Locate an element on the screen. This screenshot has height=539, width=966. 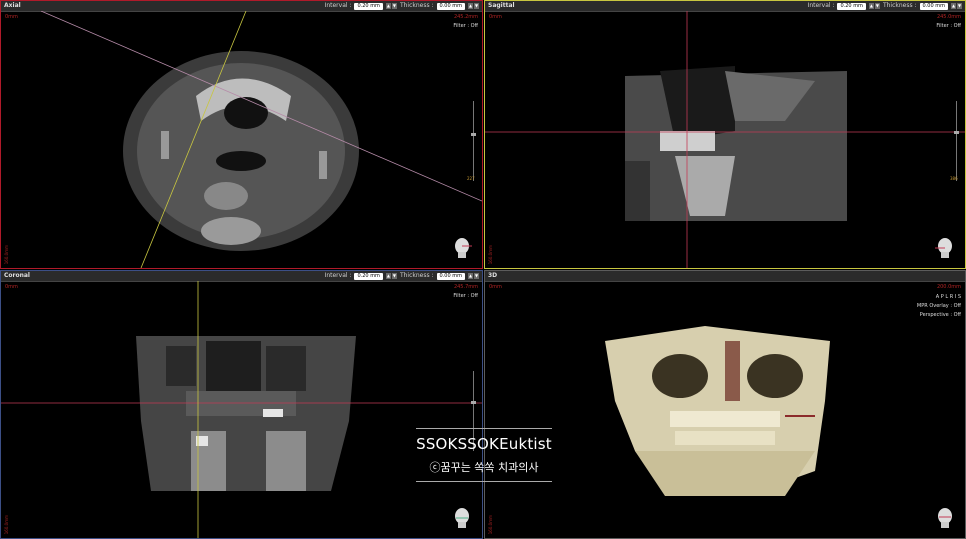
sagittal-corner-left: 0mm is located at coordinates (495, 17).